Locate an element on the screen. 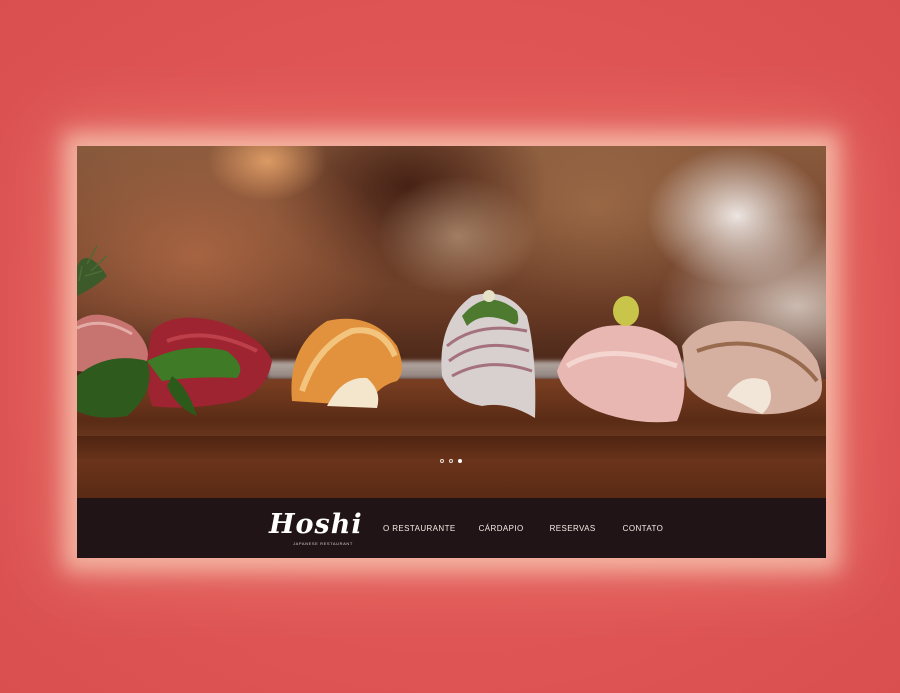 The width and height of the screenshot is (900, 693). slider-dot-3-active is located at coordinates (460, 461).